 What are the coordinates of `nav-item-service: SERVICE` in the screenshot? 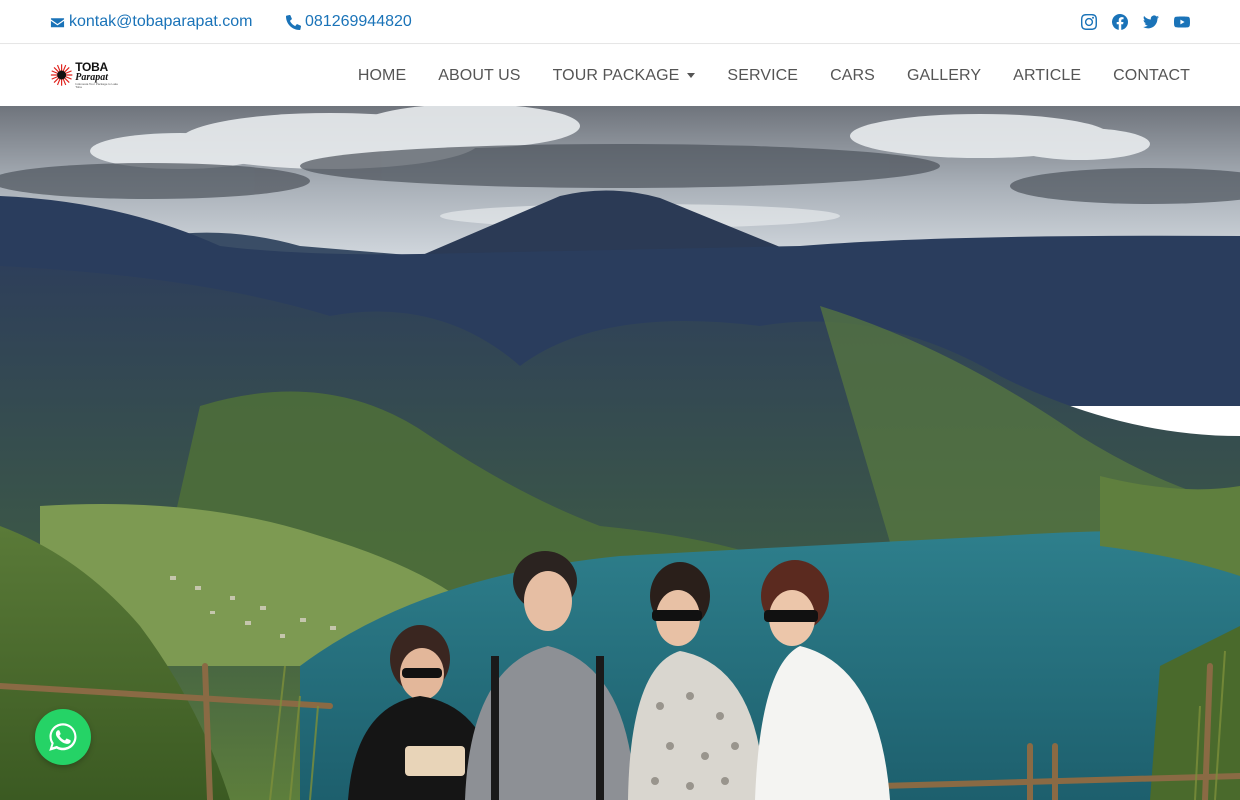 It's located at (762, 76).